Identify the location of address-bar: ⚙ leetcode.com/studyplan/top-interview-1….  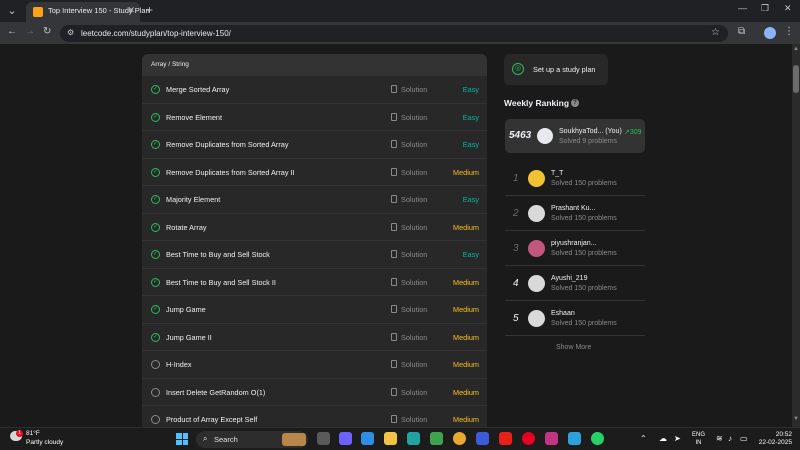
(394, 33).